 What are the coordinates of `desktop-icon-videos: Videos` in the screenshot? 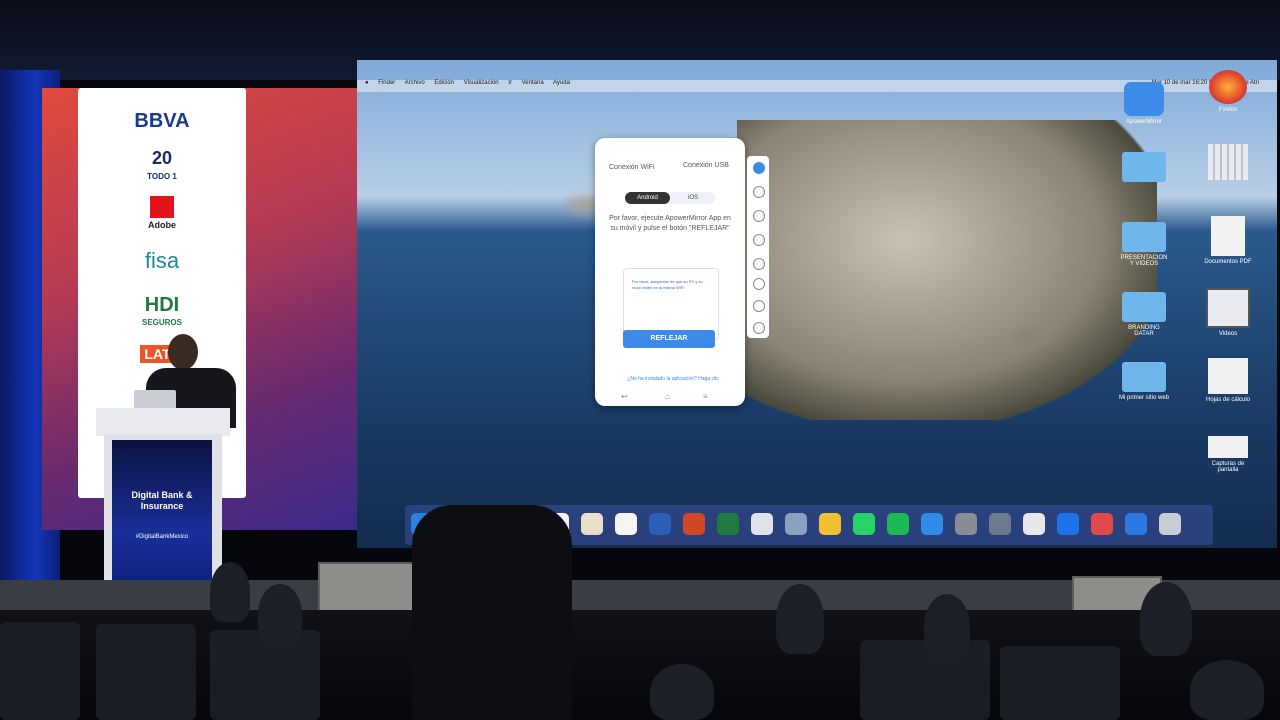 It's located at (1228, 312).